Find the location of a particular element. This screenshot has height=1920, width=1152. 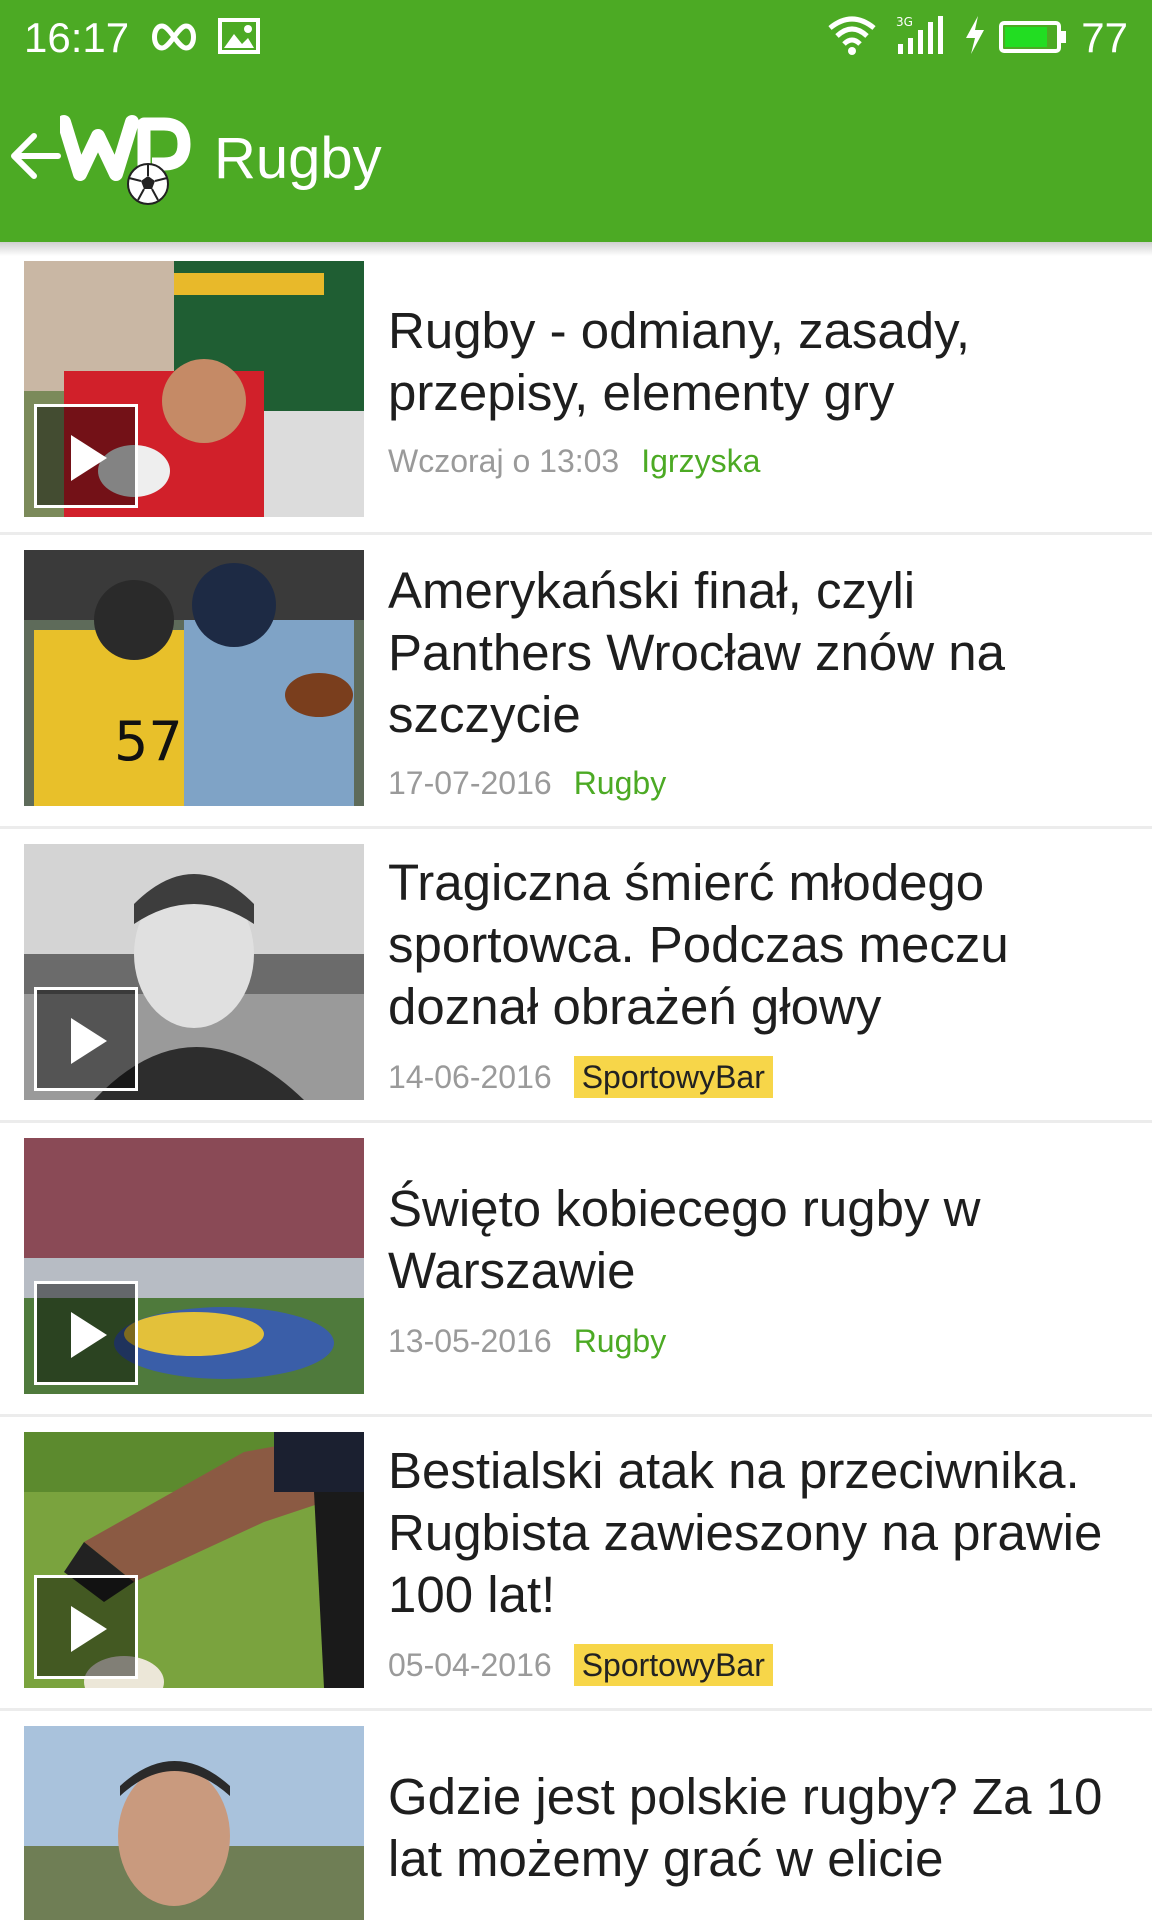

american-football-photo: 57 is located at coordinates (194, 678).